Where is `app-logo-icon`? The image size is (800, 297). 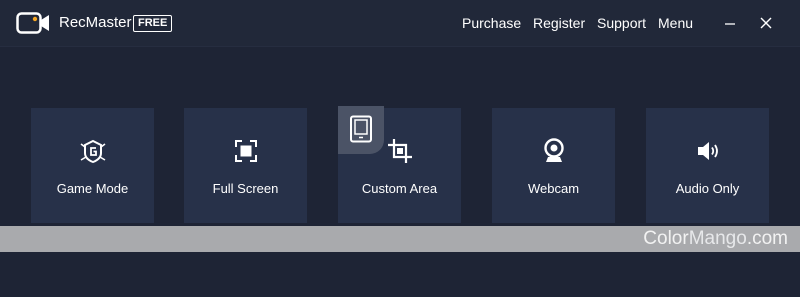 app-logo-icon is located at coordinates (32, 23).